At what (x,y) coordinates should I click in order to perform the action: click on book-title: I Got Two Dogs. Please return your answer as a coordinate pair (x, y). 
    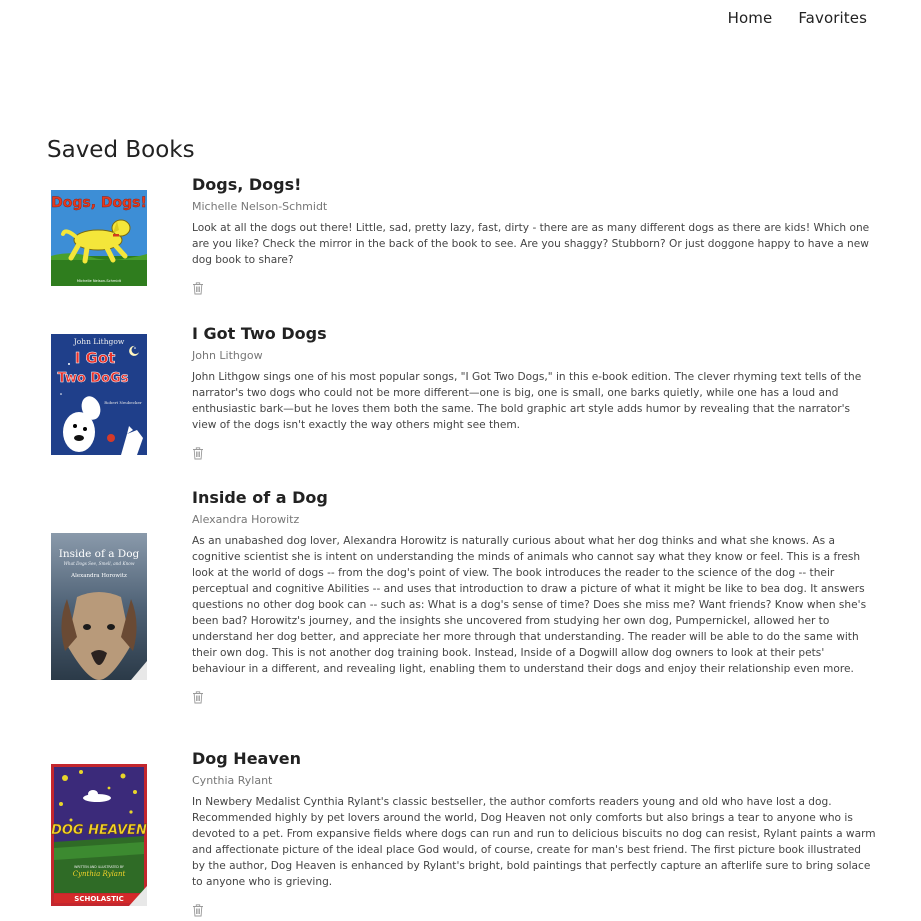
    Looking at the image, I should click on (259, 333).